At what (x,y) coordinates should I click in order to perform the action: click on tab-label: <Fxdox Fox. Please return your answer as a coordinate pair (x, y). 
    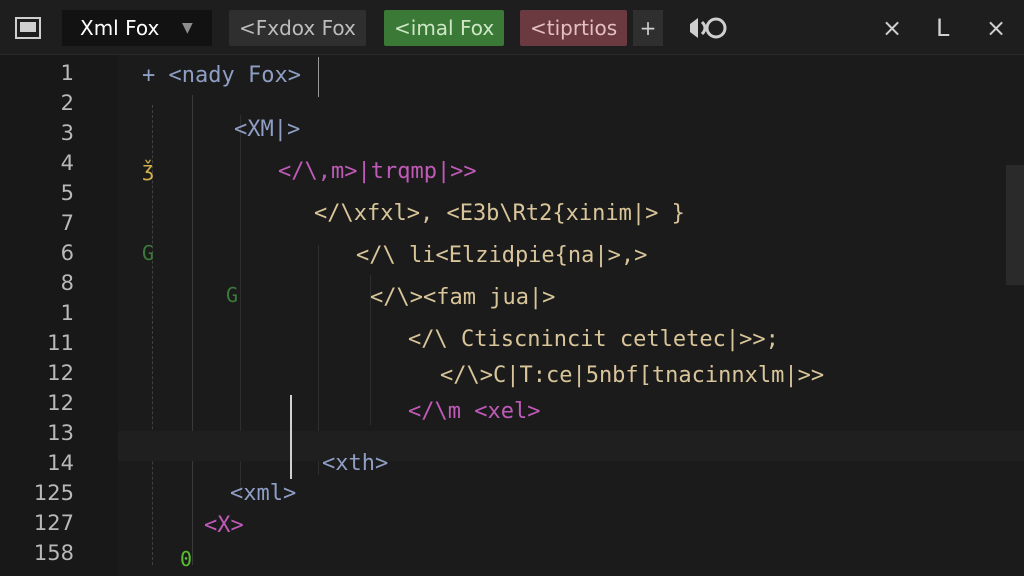
    Looking at the image, I should click on (297, 28).